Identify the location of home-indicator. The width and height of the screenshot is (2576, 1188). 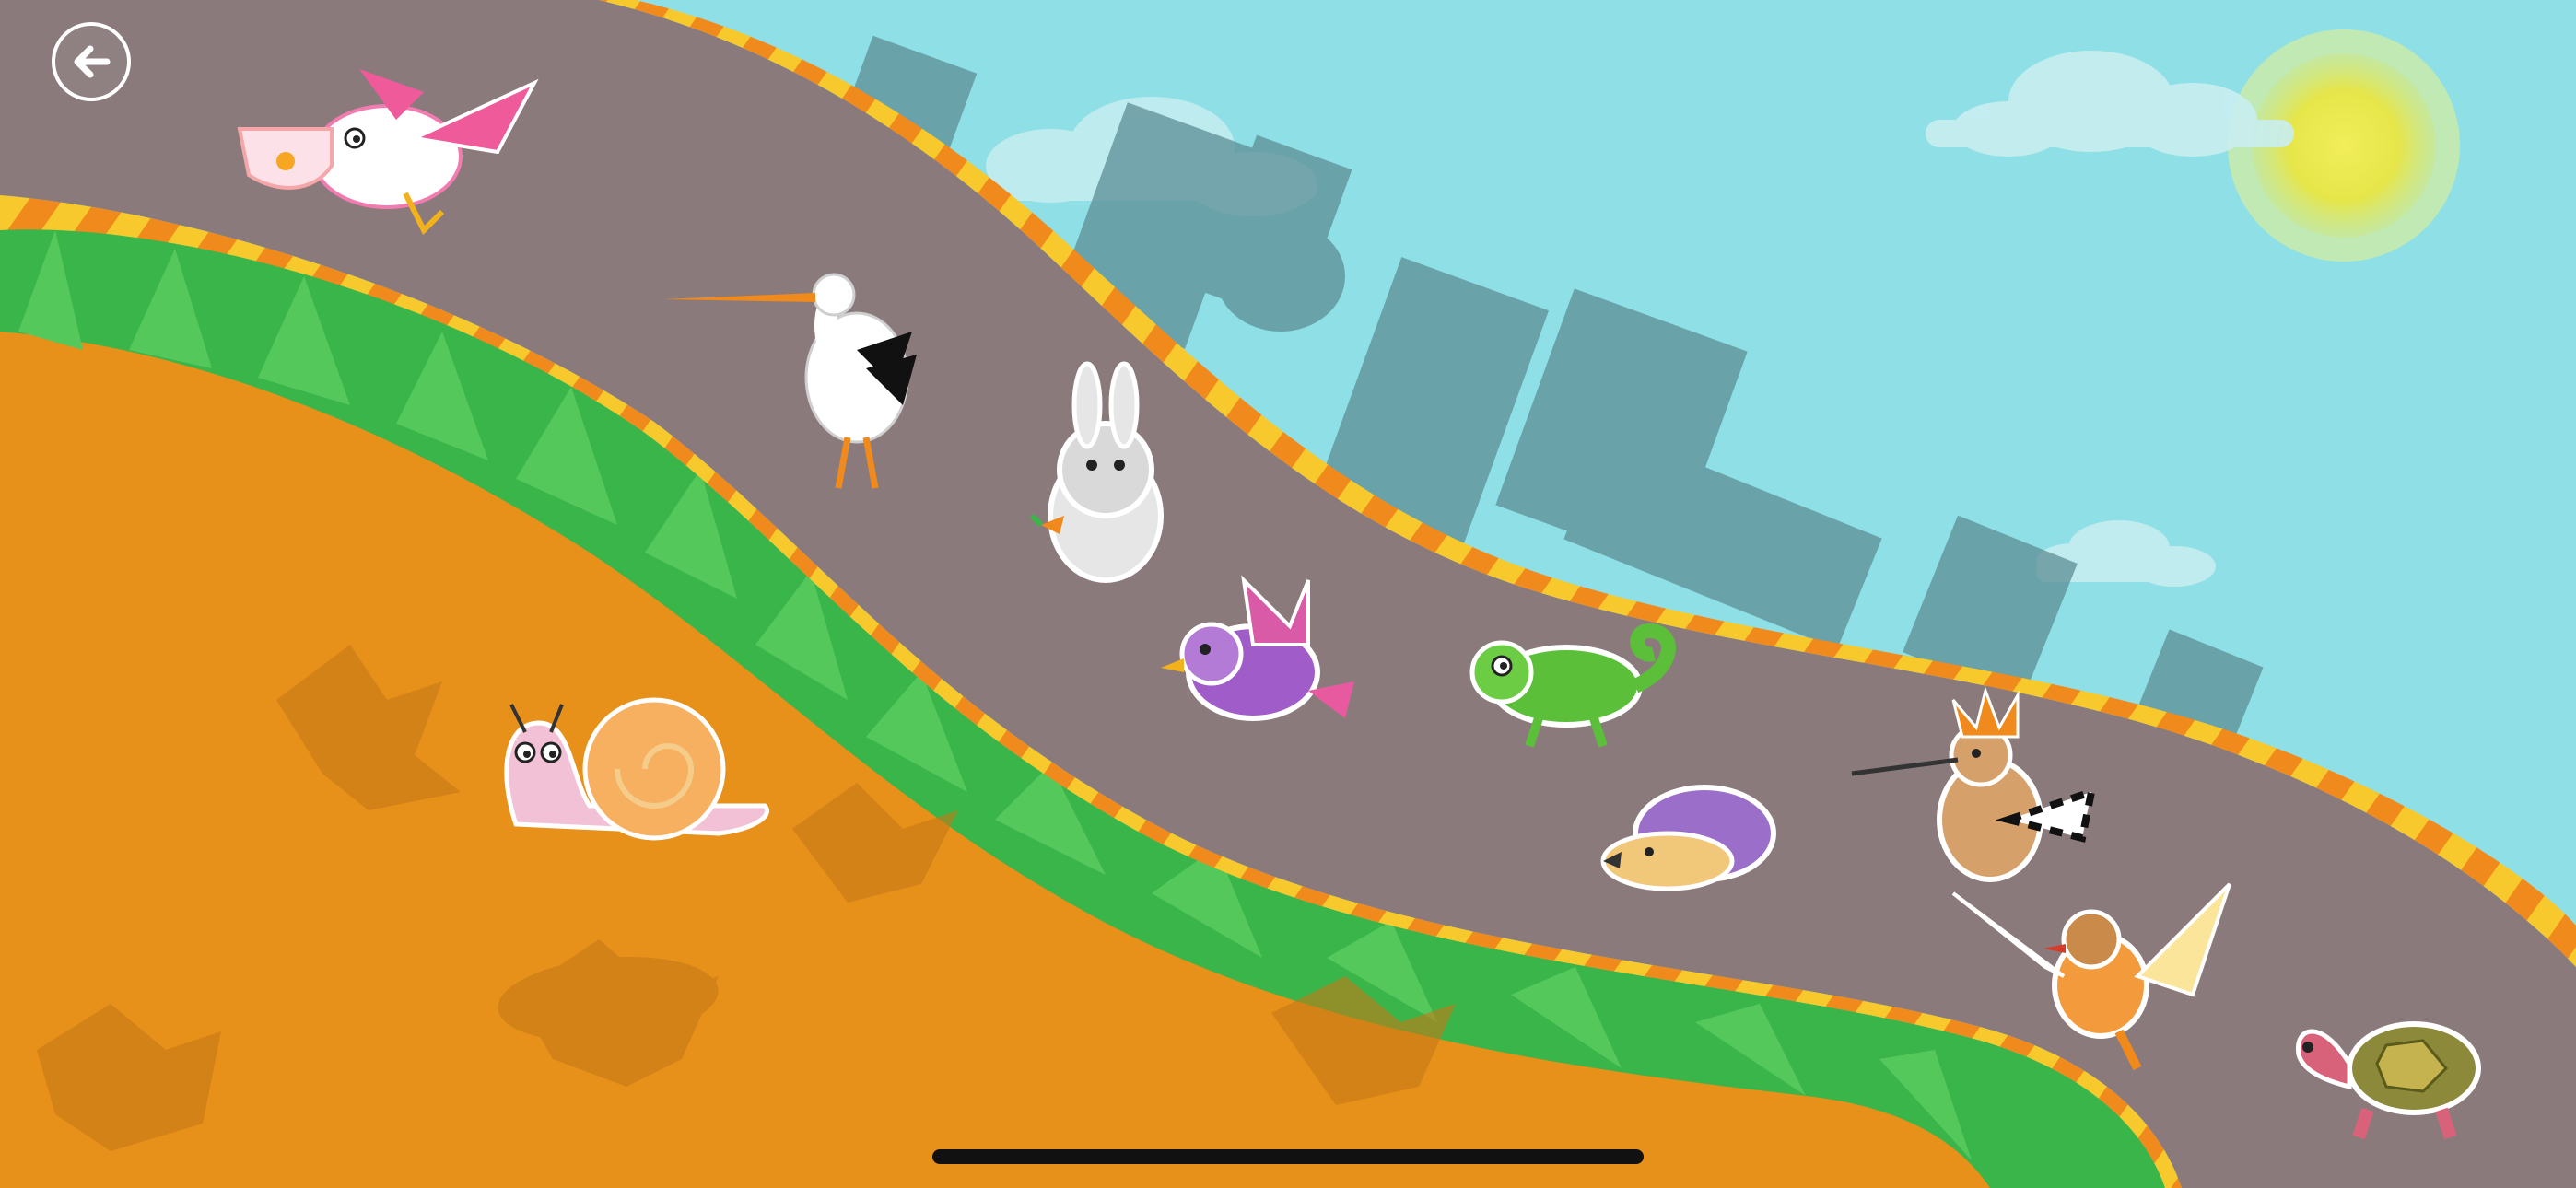
(1288, 1156).